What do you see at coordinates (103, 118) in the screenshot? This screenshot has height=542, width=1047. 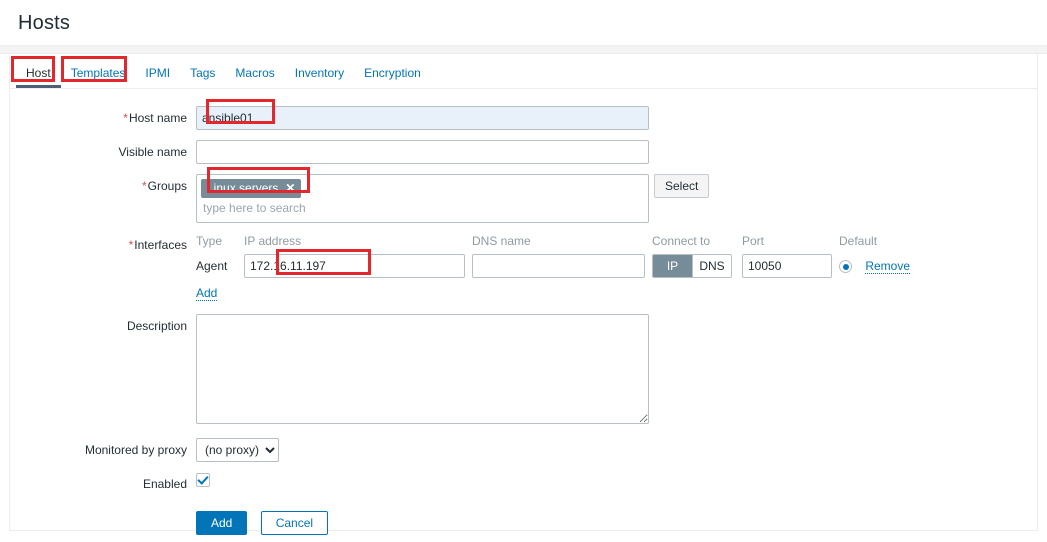 I see `host-name-label: *Host name` at bounding box center [103, 118].